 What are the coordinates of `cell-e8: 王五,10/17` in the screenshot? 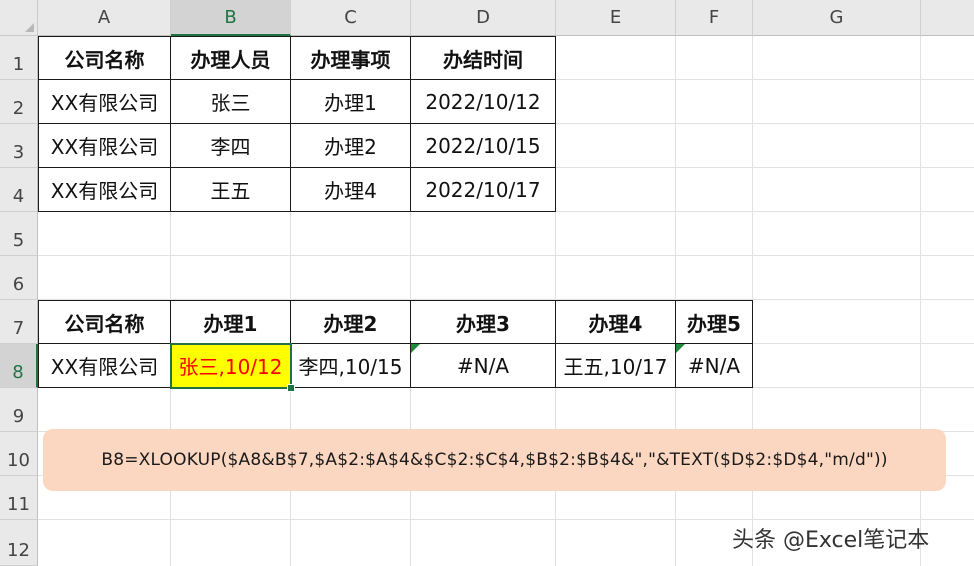 It's located at (616, 366).